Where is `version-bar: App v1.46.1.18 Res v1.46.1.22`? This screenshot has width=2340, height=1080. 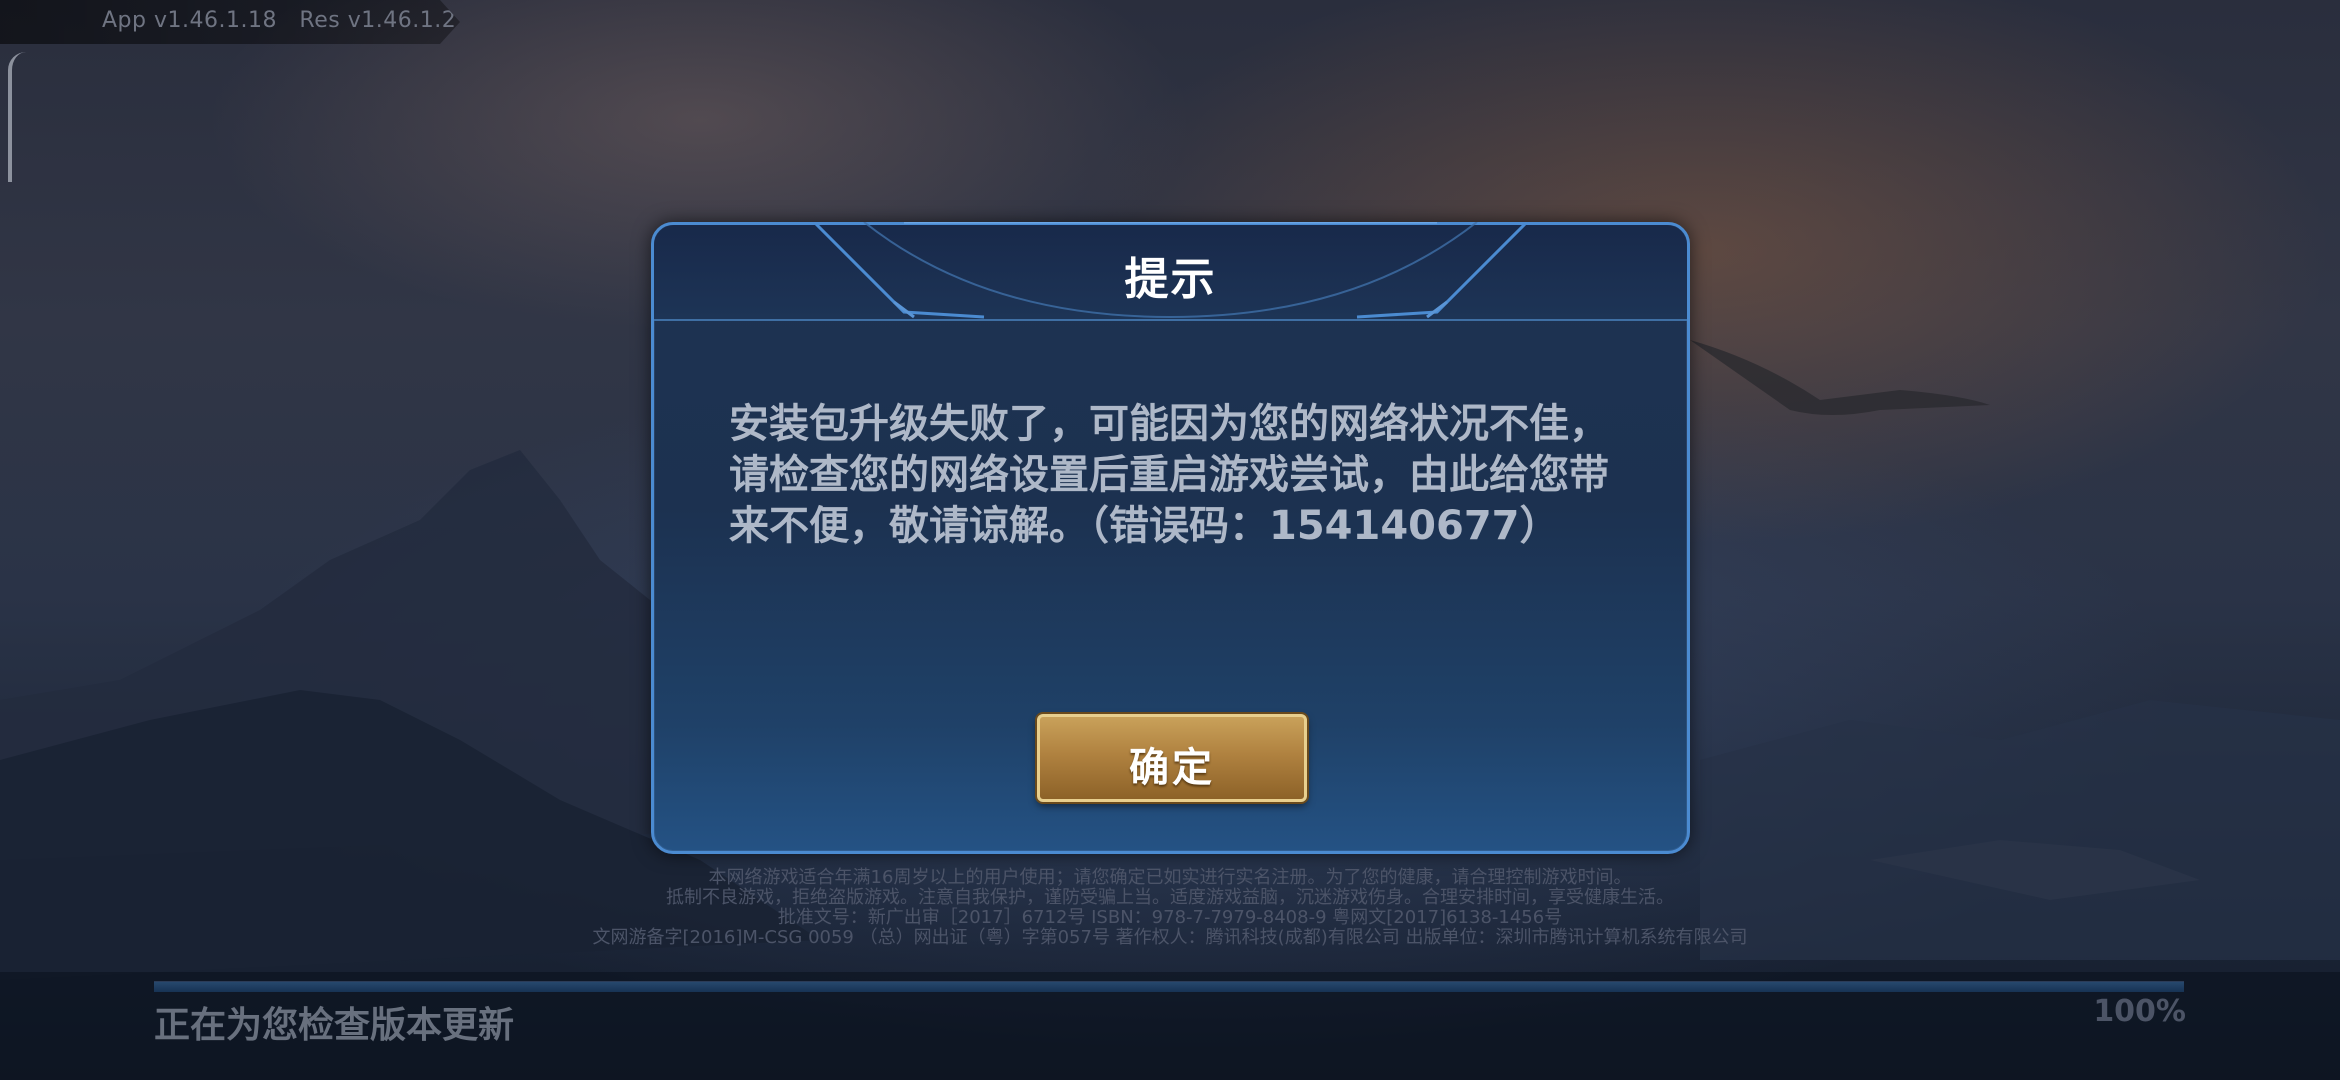
version-bar: App v1.46.1.18 Res v1.46.1.22 is located at coordinates (230, 22).